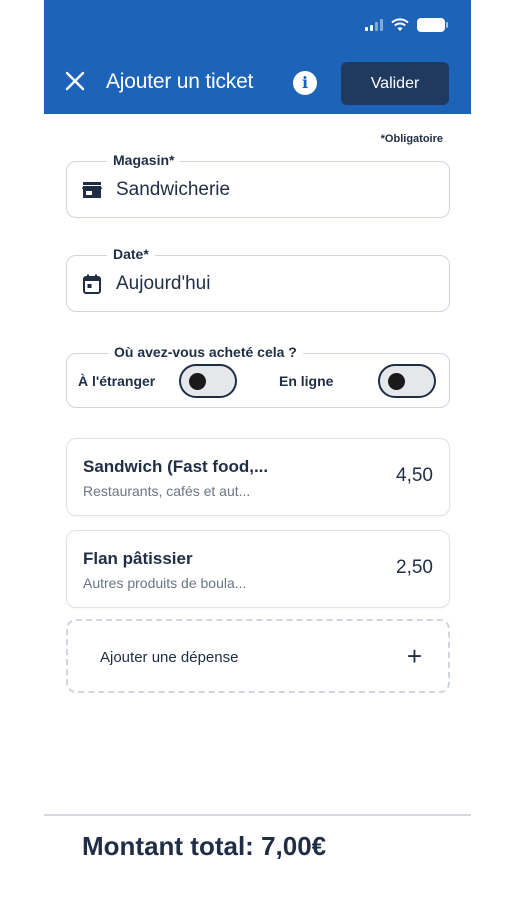  Describe the element at coordinates (208, 381) in the screenshot. I see `abroad-toggle` at that location.